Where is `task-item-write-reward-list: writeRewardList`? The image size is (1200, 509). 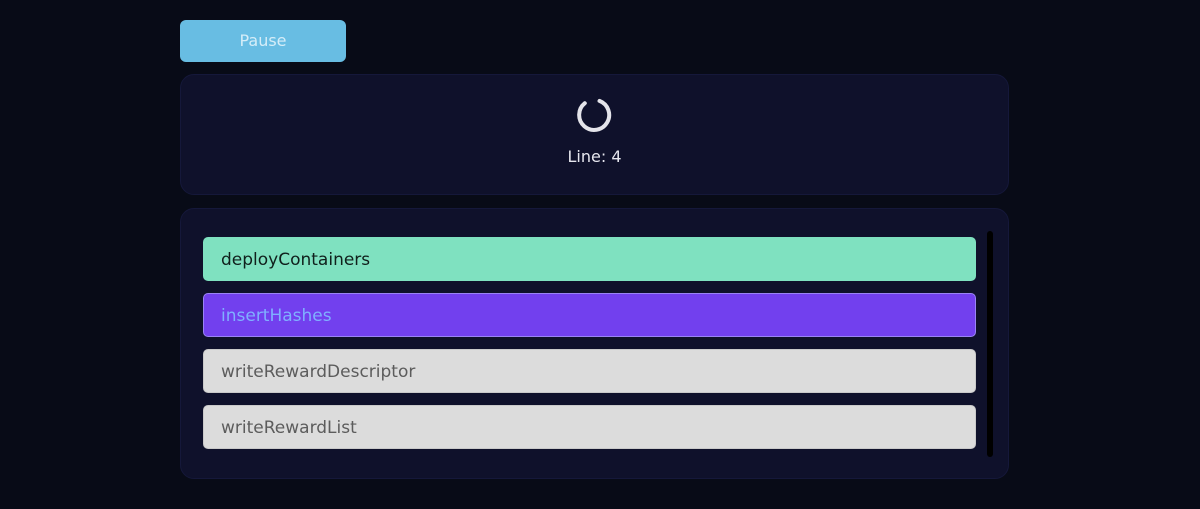
task-item-write-reward-list: writeRewardList is located at coordinates (589, 427).